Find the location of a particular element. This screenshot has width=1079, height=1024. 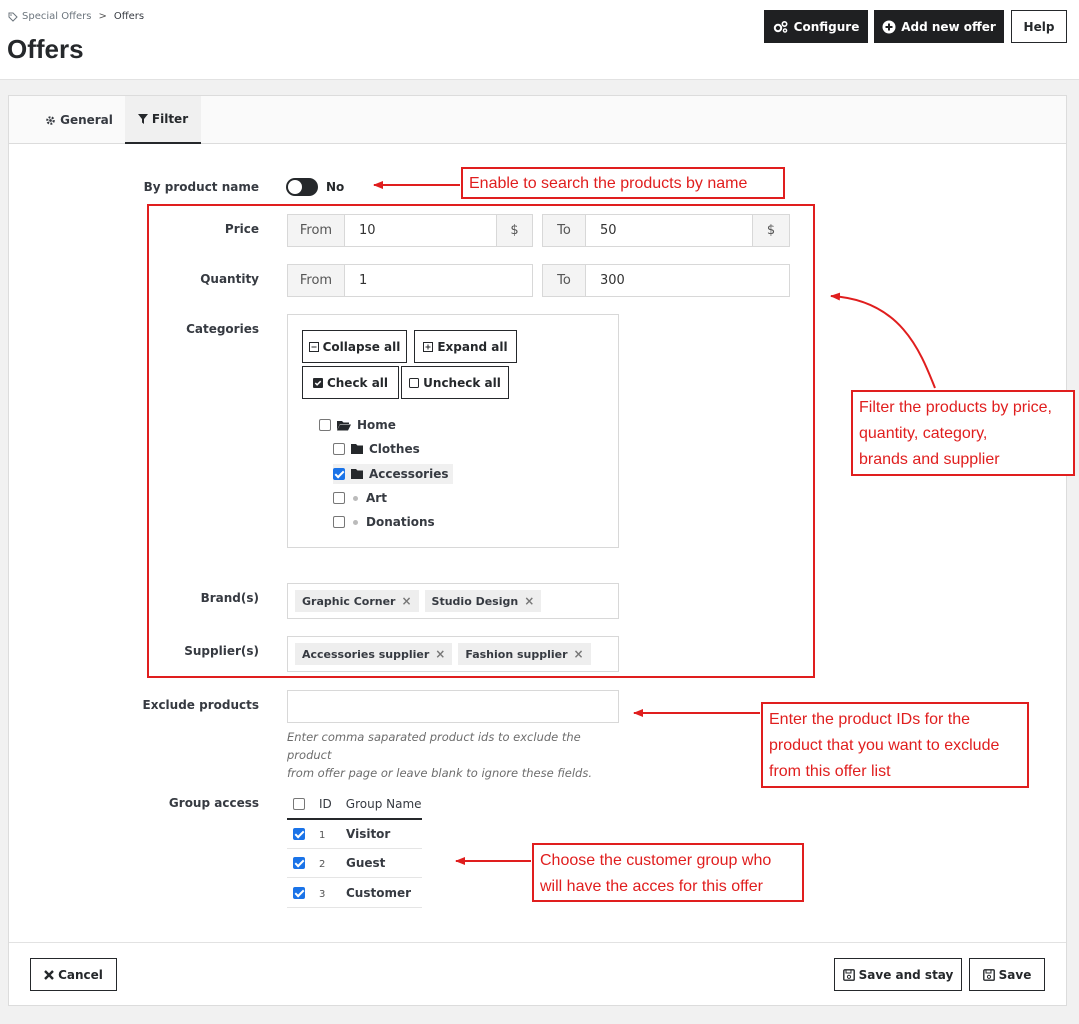

group-id-header: ID is located at coordinates (325, 804).